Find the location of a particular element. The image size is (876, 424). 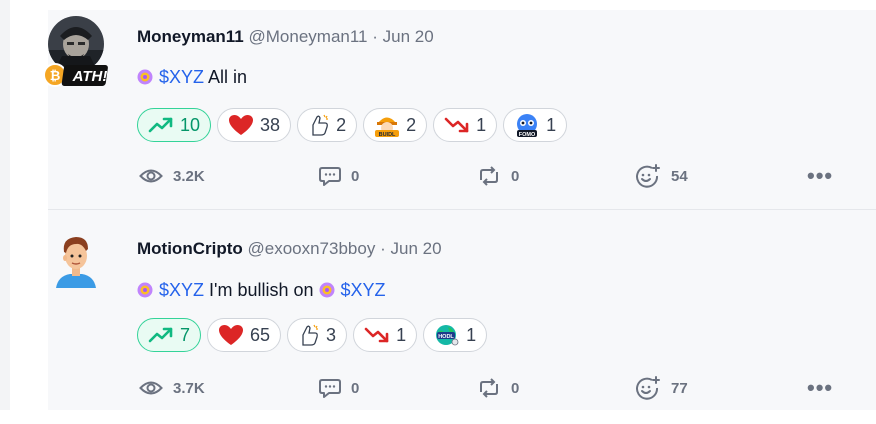

author-name: Moneyman11 is located at coordinates (190, 36).